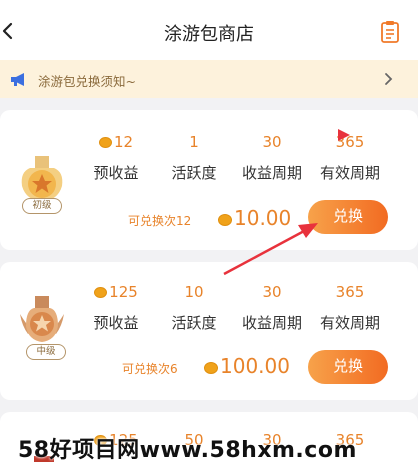 The image size is (418, 462). I want to click on price-value: 100.00, so click(255, 366).